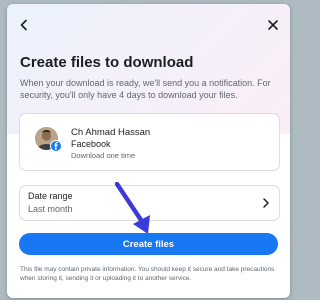 This screenshot has height=300, width=320. I want to click on dialog-title: Create files to download, so click(107, 62).